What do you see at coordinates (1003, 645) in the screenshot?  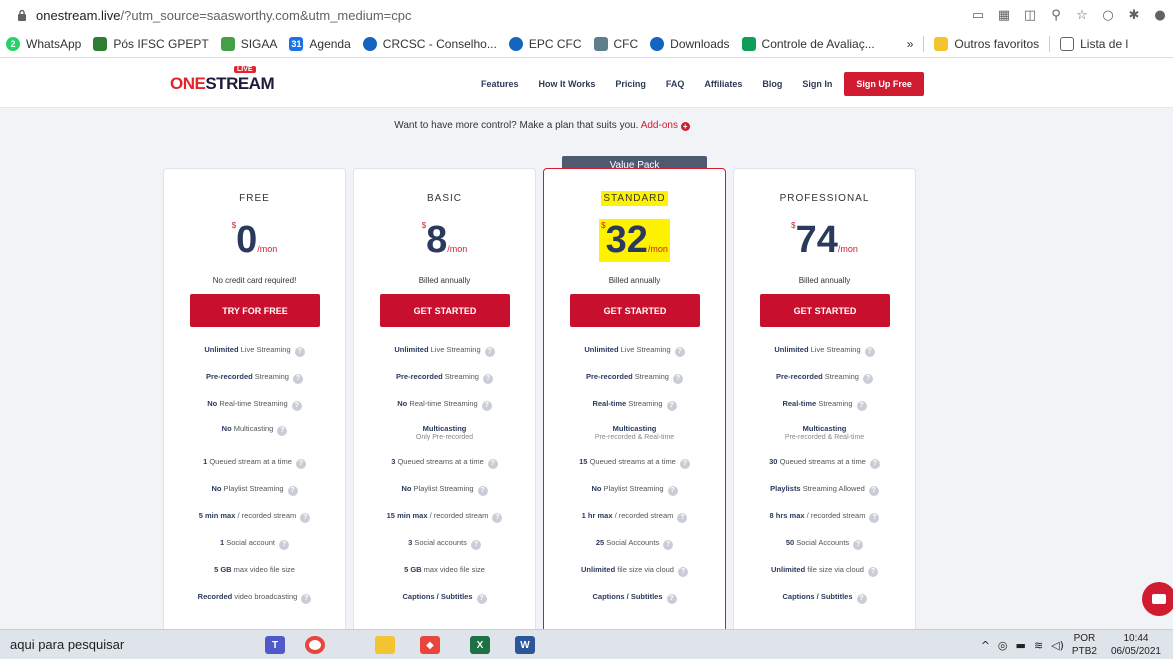 I see `meet-now-icon: ◎` at bounding box center [1003, 645].